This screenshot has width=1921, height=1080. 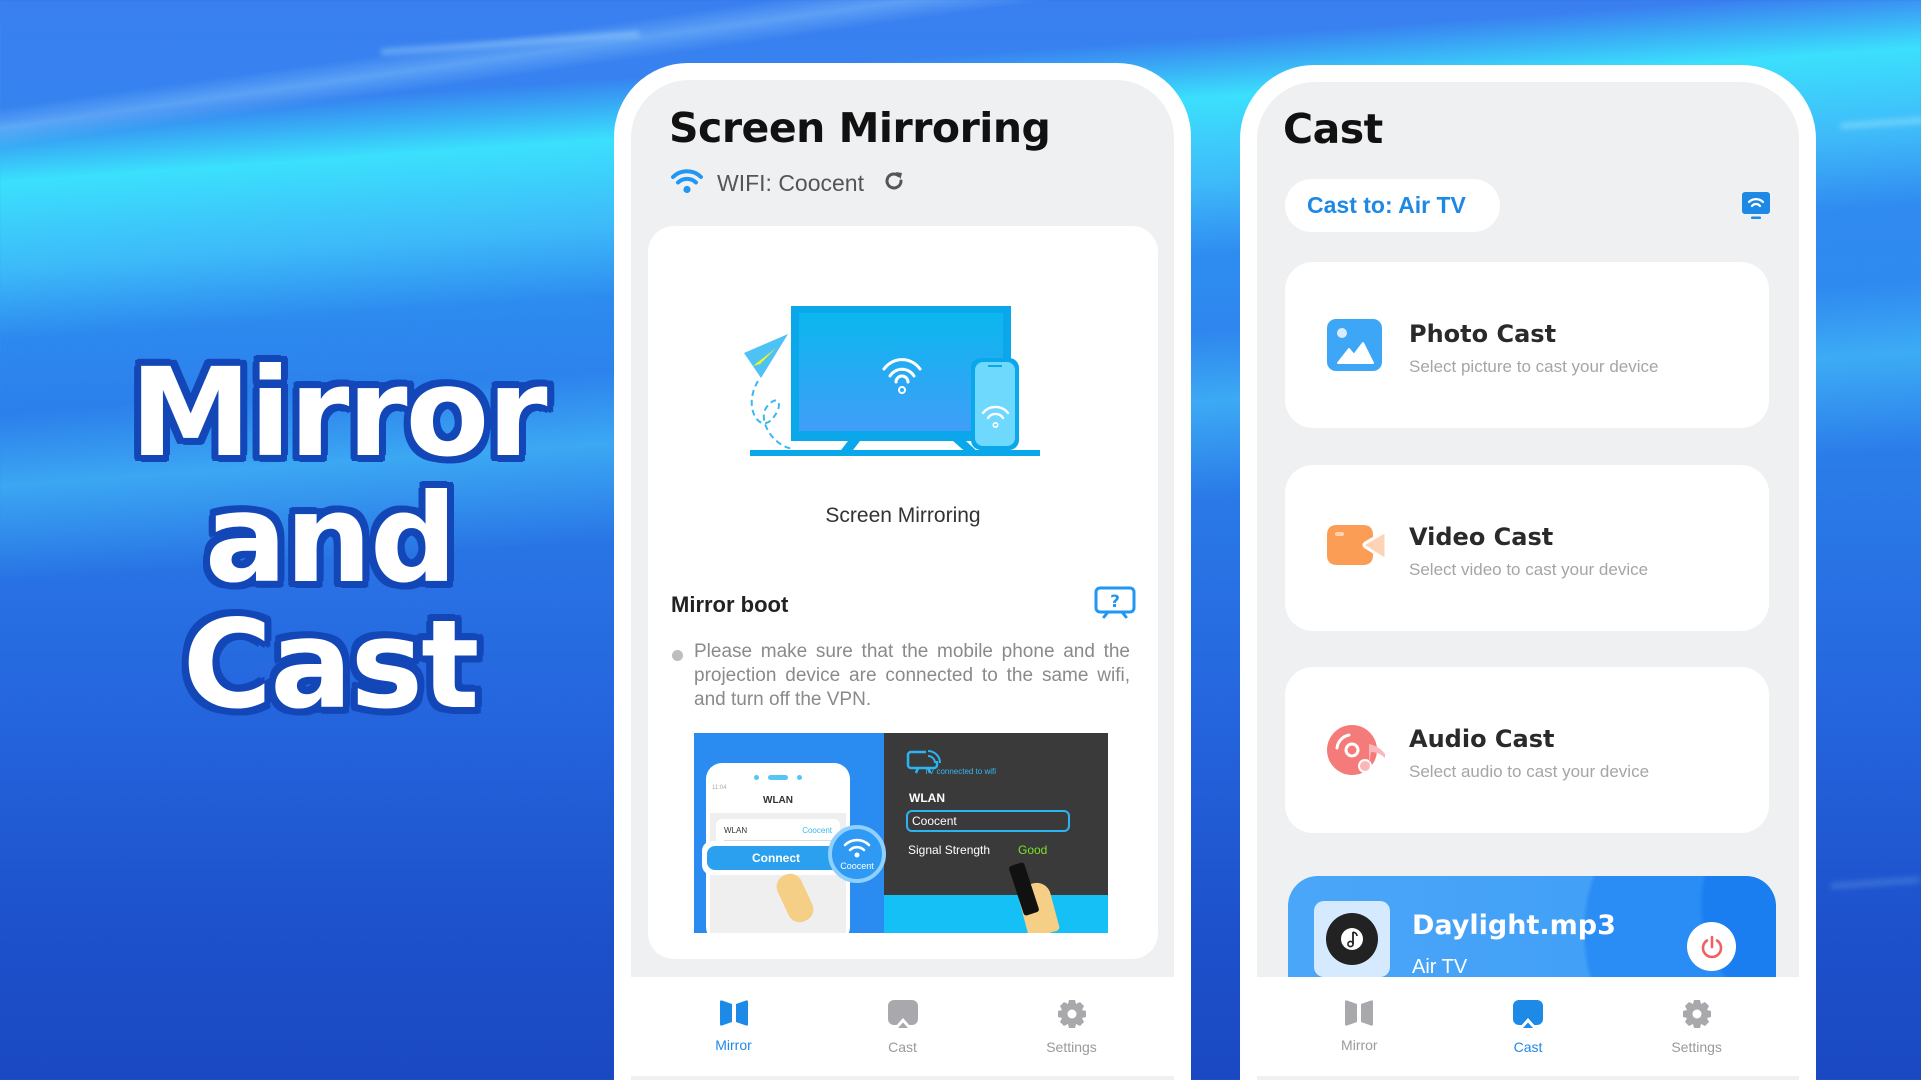 I want to click on guide-tv-status: TV connected to wifi, so click(x=960, y=771).